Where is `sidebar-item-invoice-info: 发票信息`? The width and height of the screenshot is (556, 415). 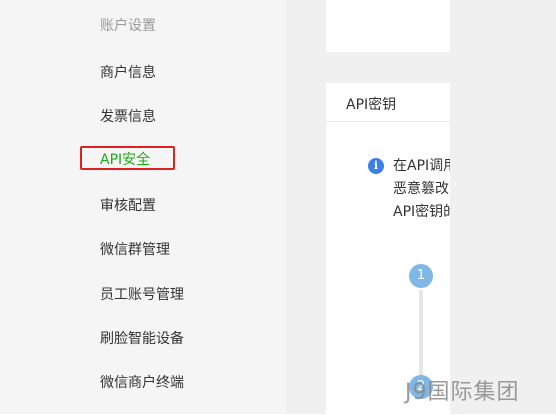 sidebar-item-invoice-info: 发票信息 is located at coordinates (128, 116).